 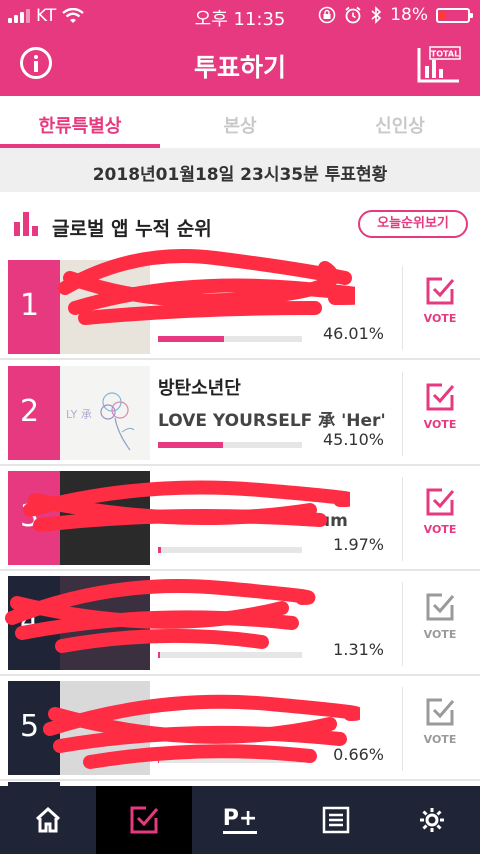 I want to click on ranking-row: 3 um 1.97% VOTE, so click(x=240, y=519).